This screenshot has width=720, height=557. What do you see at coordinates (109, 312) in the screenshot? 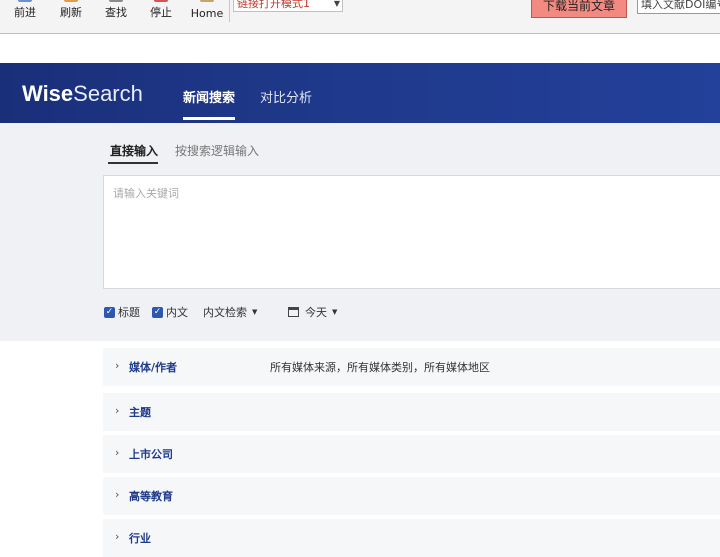
I see `title-checkbox: ✓` at bounding box center [109, 312].